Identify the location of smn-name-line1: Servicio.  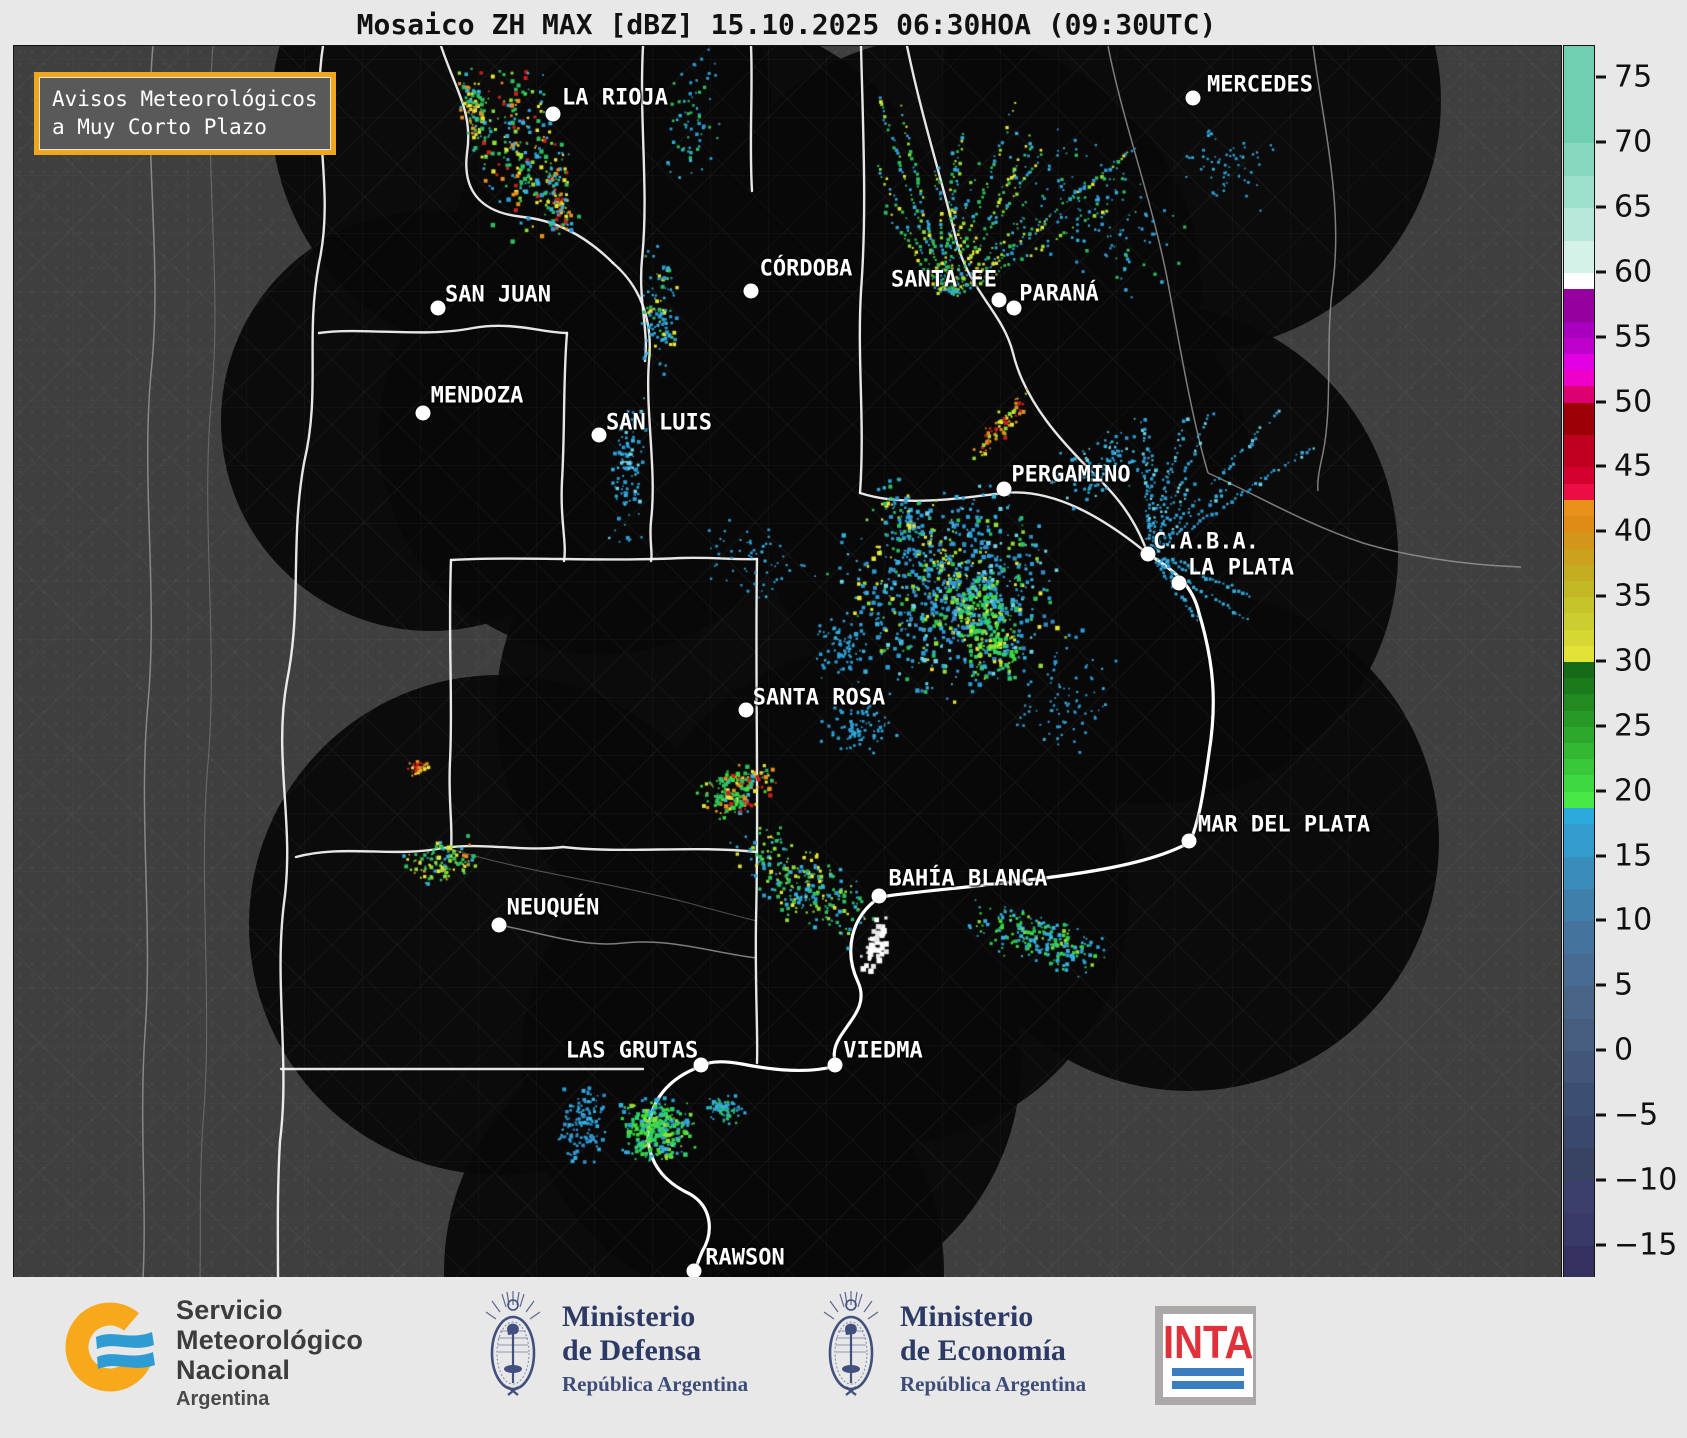
(229, 1310).